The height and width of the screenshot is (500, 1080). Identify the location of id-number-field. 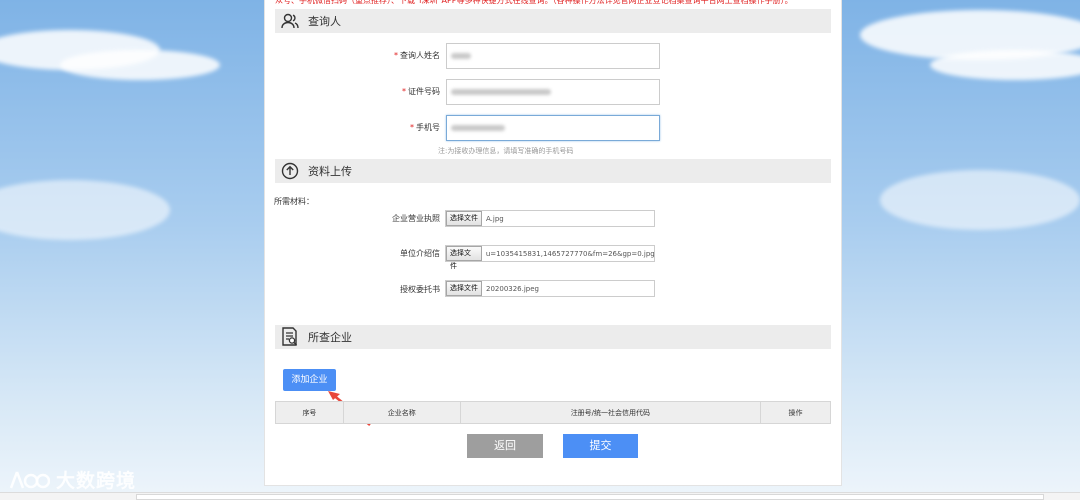
(553, 92).